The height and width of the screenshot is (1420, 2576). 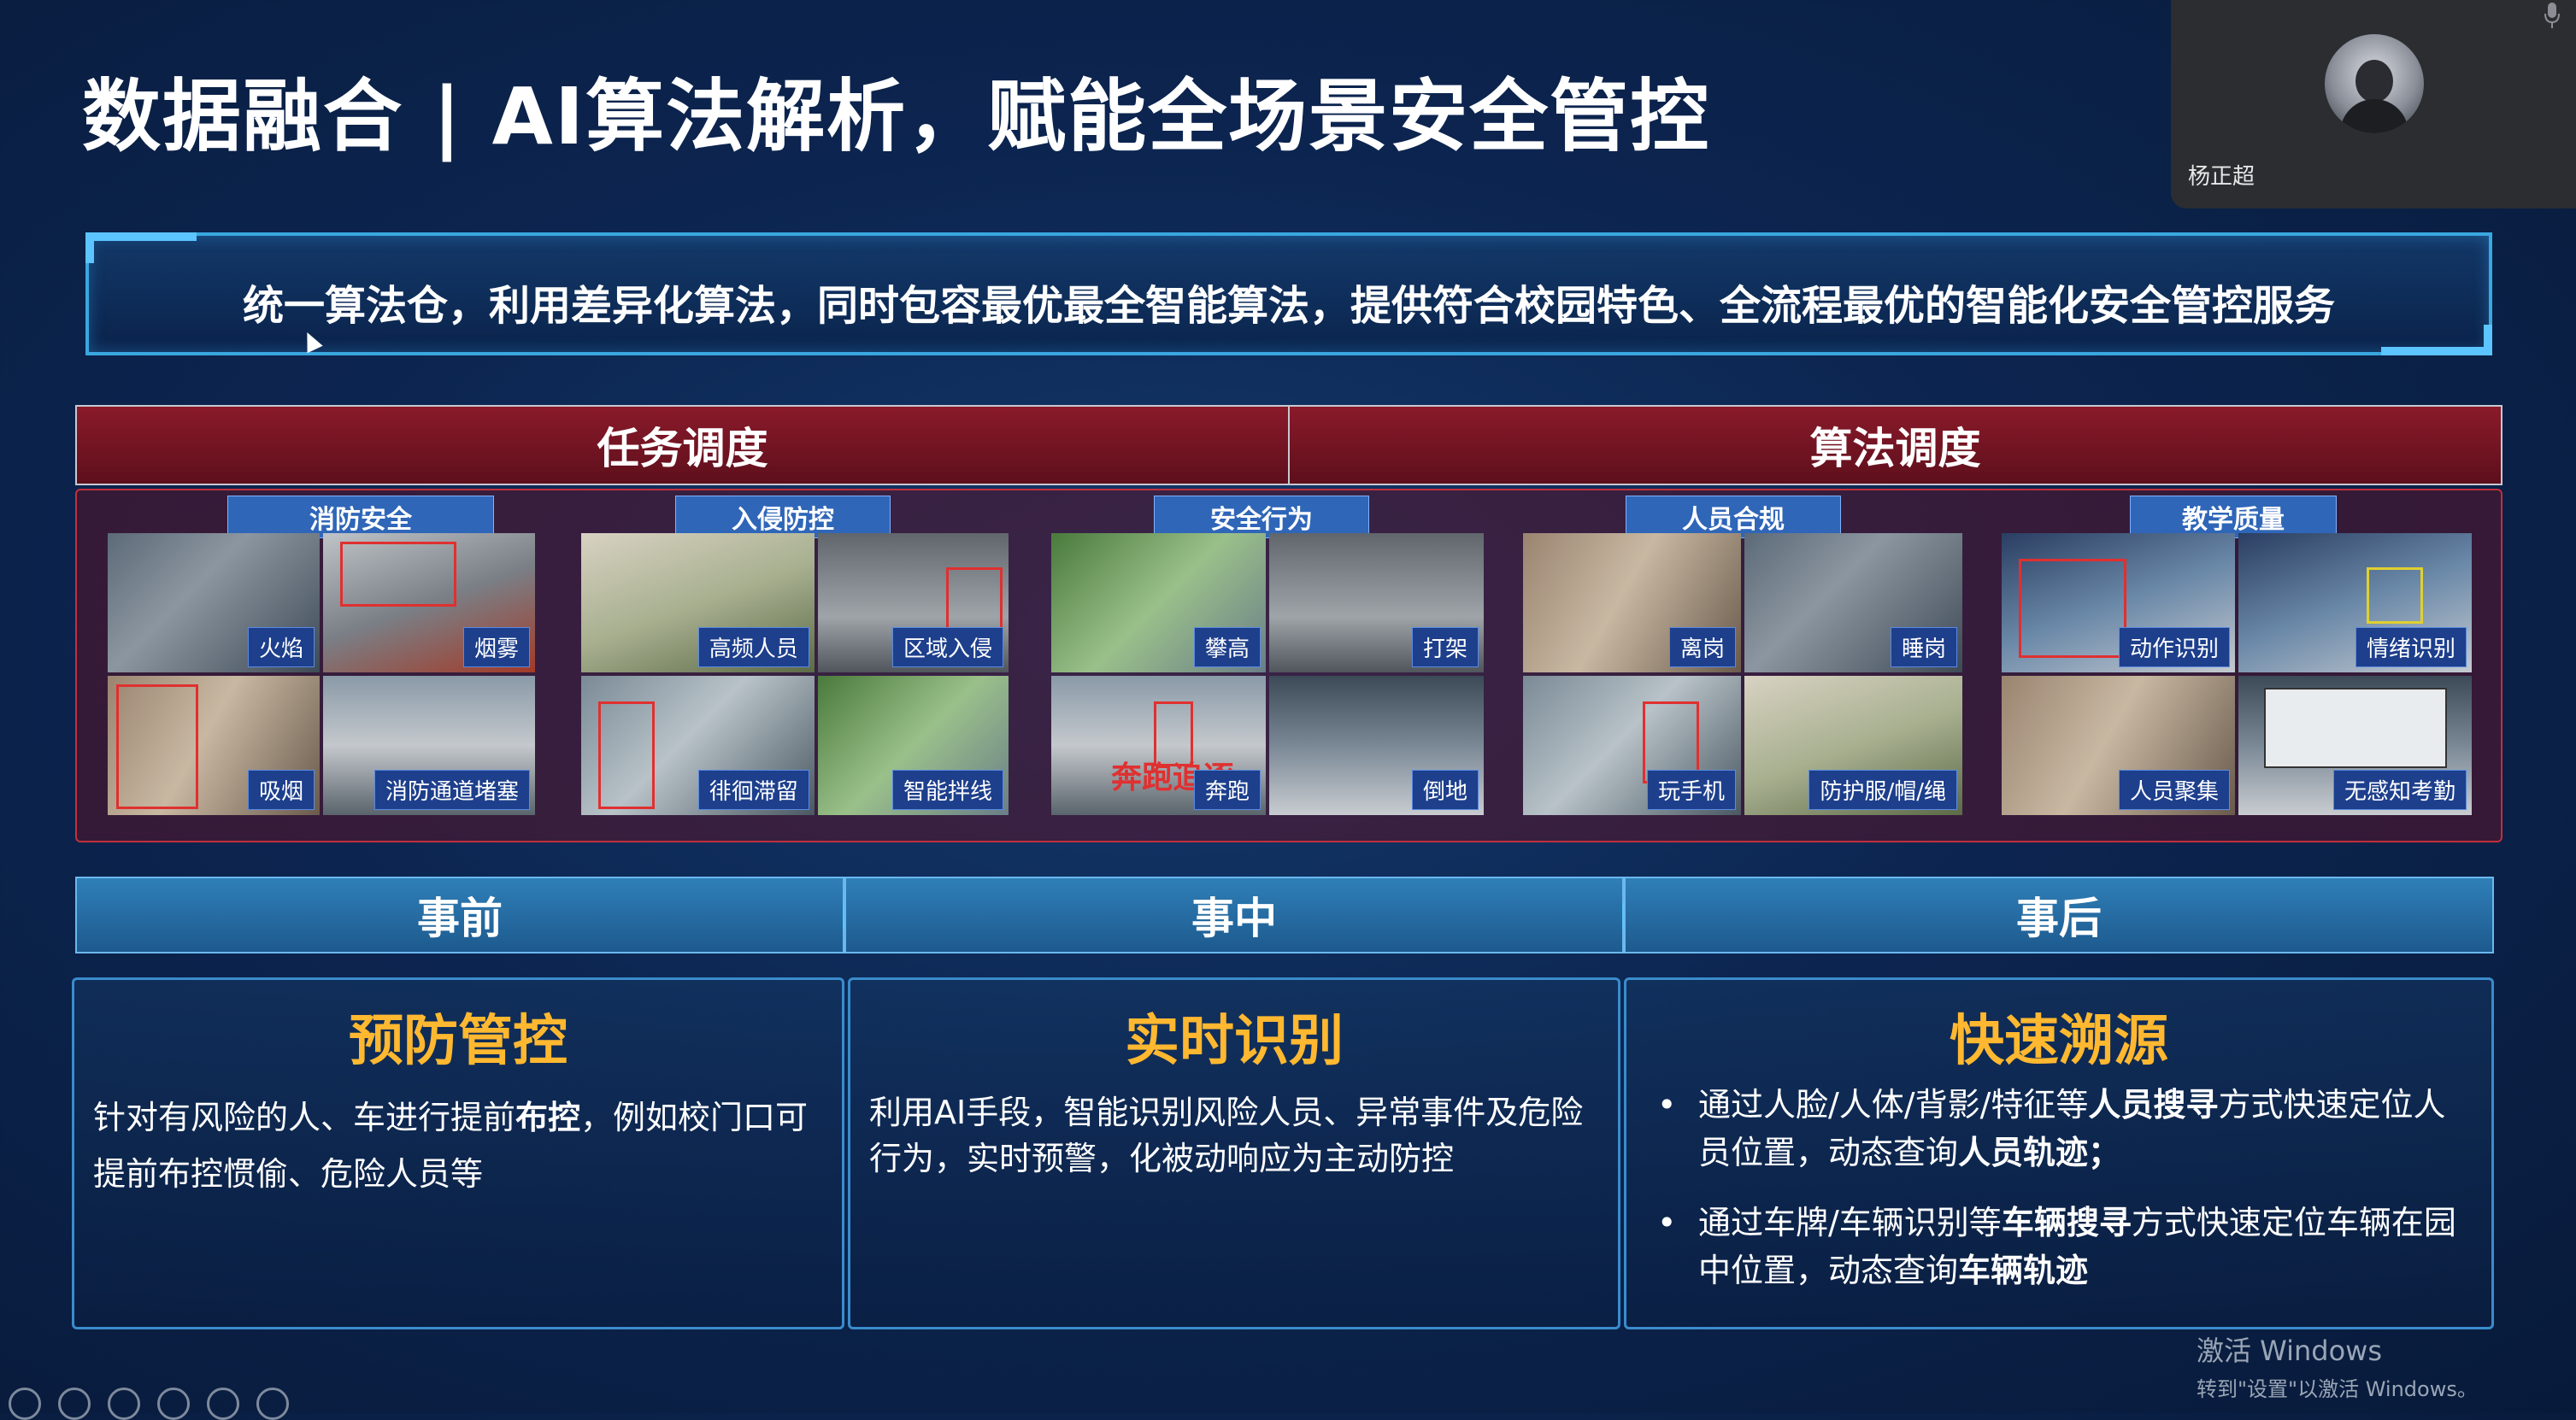 I want to click on video-call-panel: 杨正超, so click(x=2373, y=104).